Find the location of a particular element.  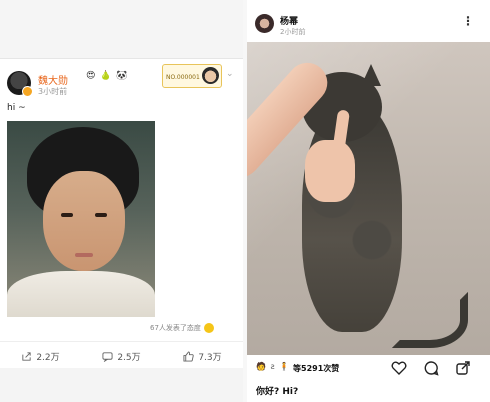

fan-badge: NO.000001 is located at coordinates (192, 76).